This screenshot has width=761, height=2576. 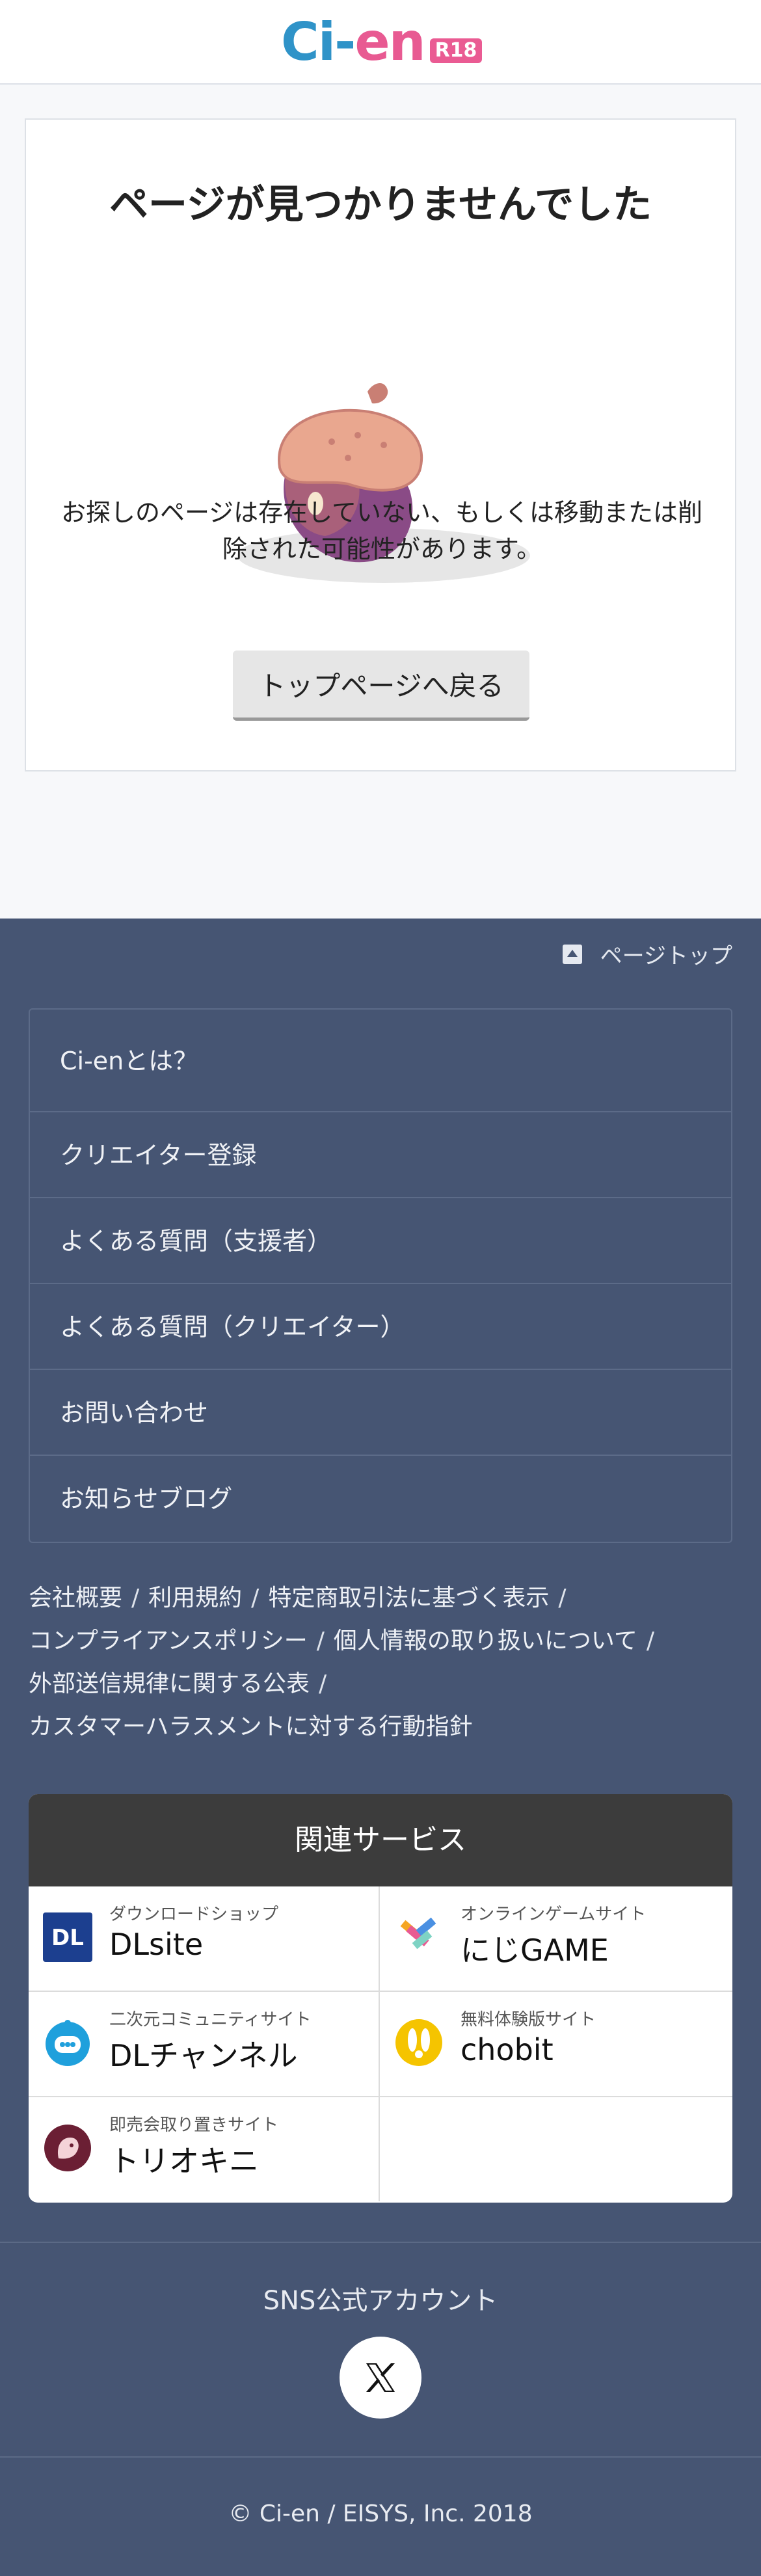 I want to click on x-logo-icon, so click(x=380, y=2377).